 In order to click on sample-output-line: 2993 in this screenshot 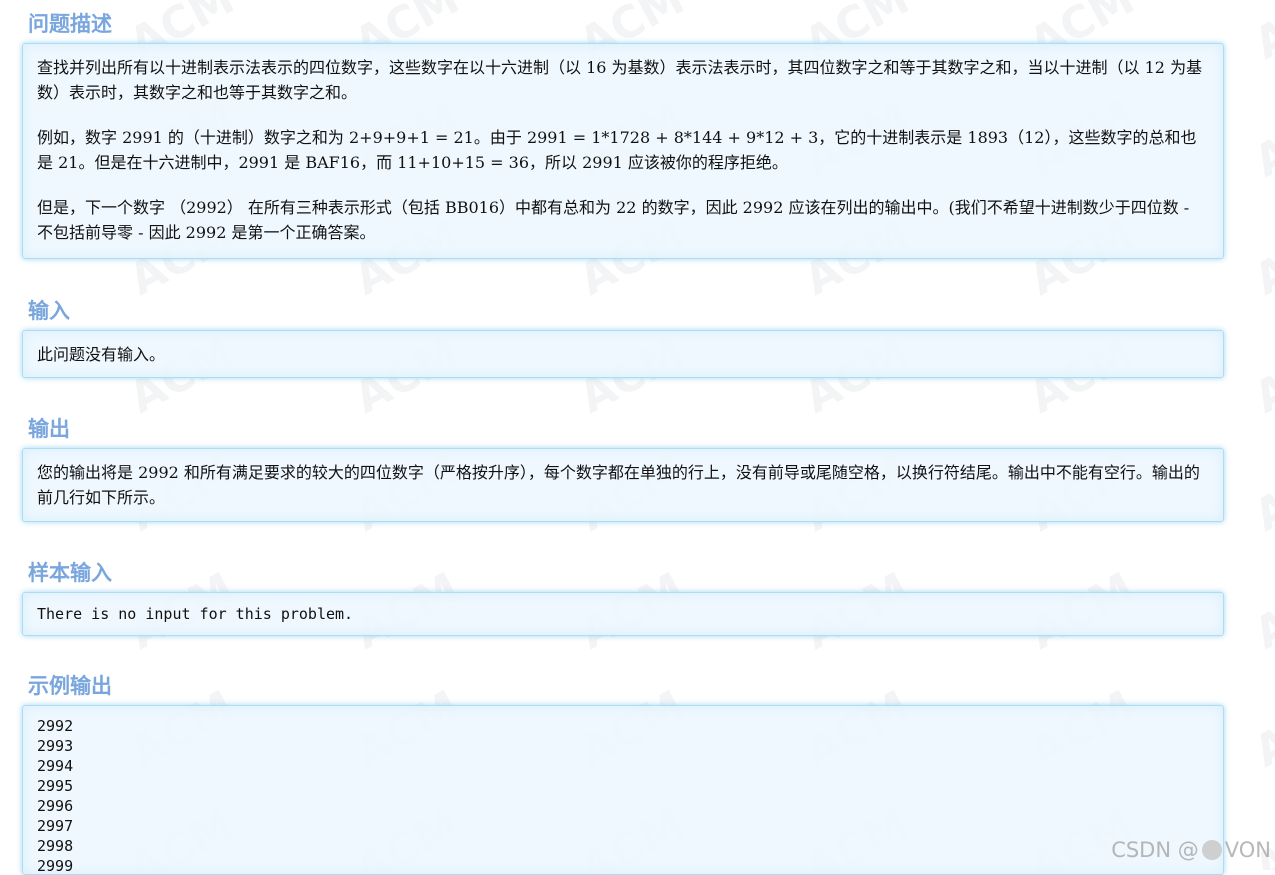, I will do `click(55, 746)`.